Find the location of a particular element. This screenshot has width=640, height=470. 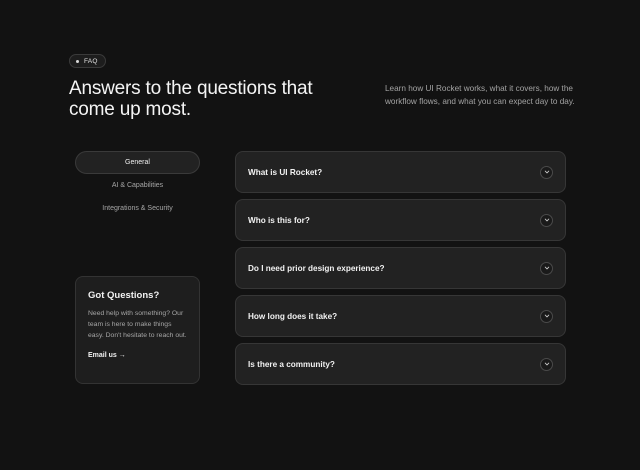

dot-icon is located at coordinates (77, 61).